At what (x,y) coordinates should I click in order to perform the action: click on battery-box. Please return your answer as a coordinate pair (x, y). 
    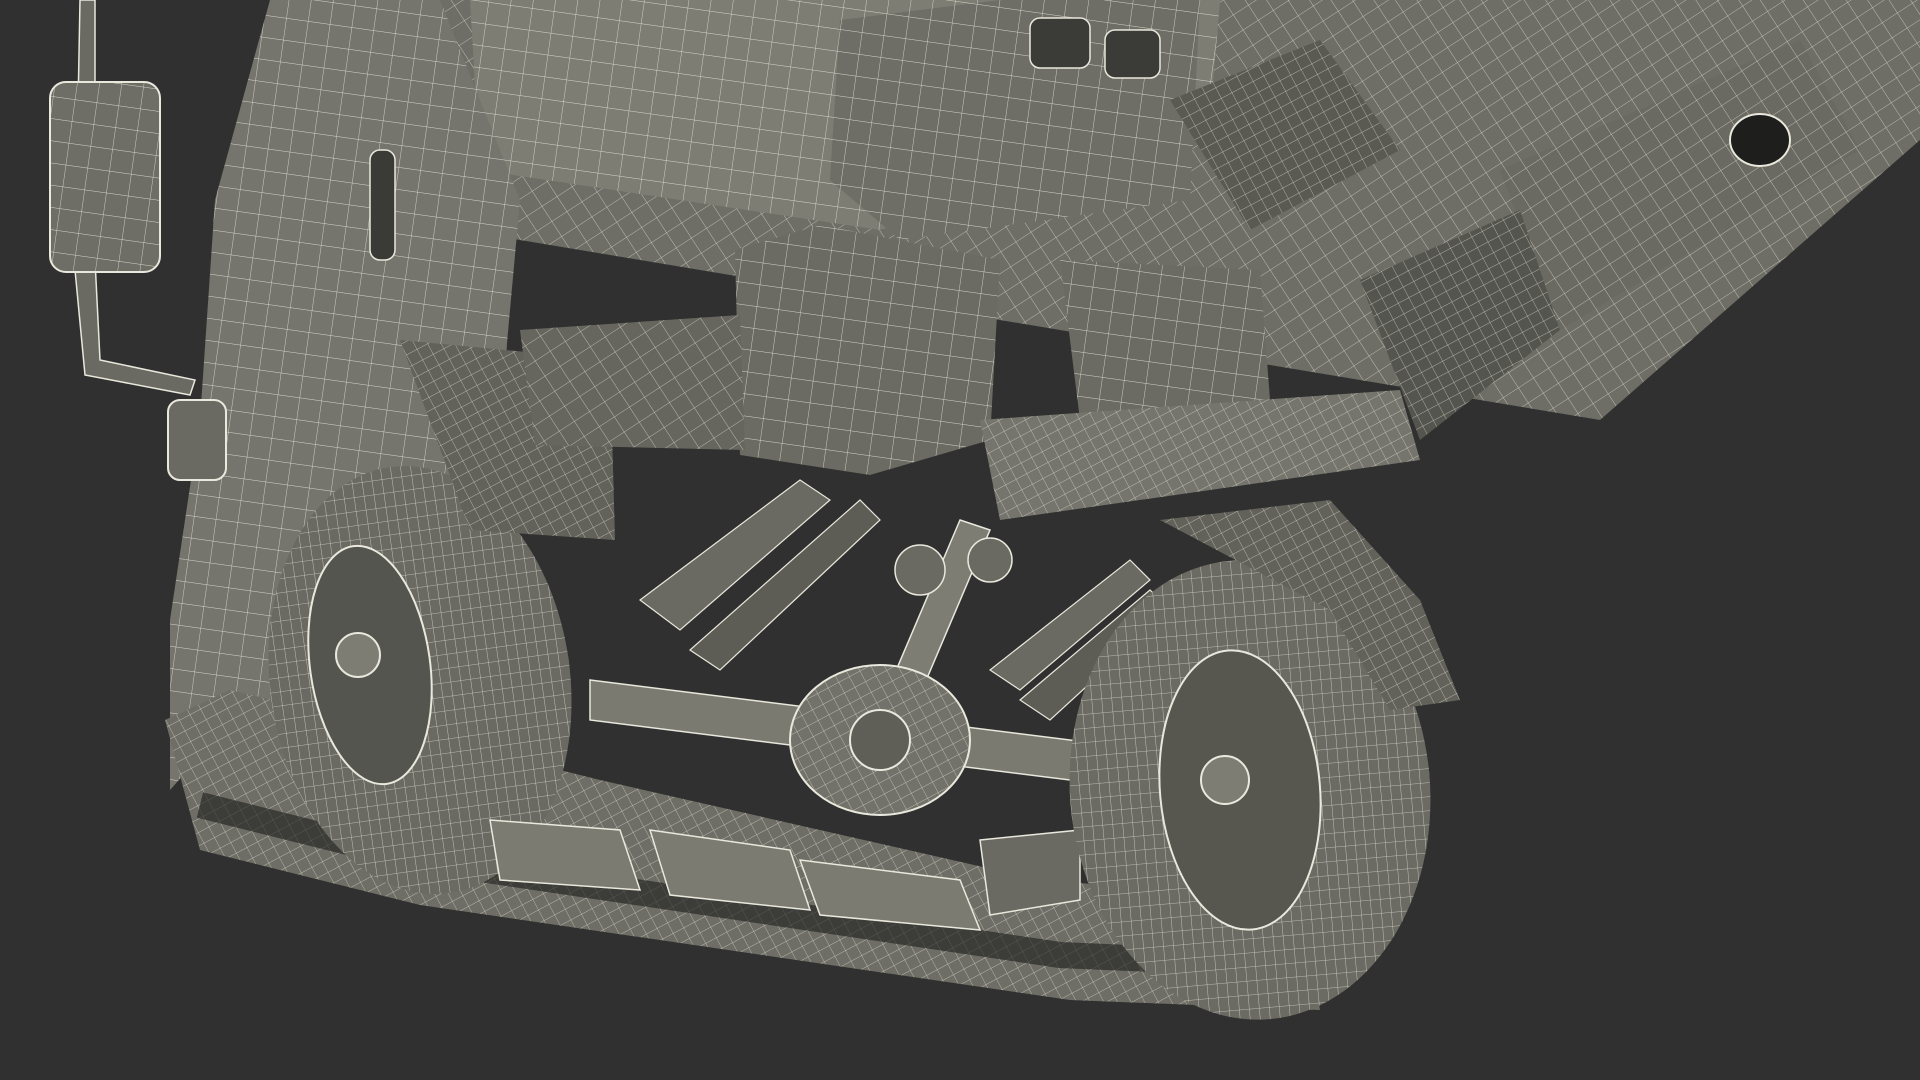
    Looking at the image, I should click on (1015, 120).